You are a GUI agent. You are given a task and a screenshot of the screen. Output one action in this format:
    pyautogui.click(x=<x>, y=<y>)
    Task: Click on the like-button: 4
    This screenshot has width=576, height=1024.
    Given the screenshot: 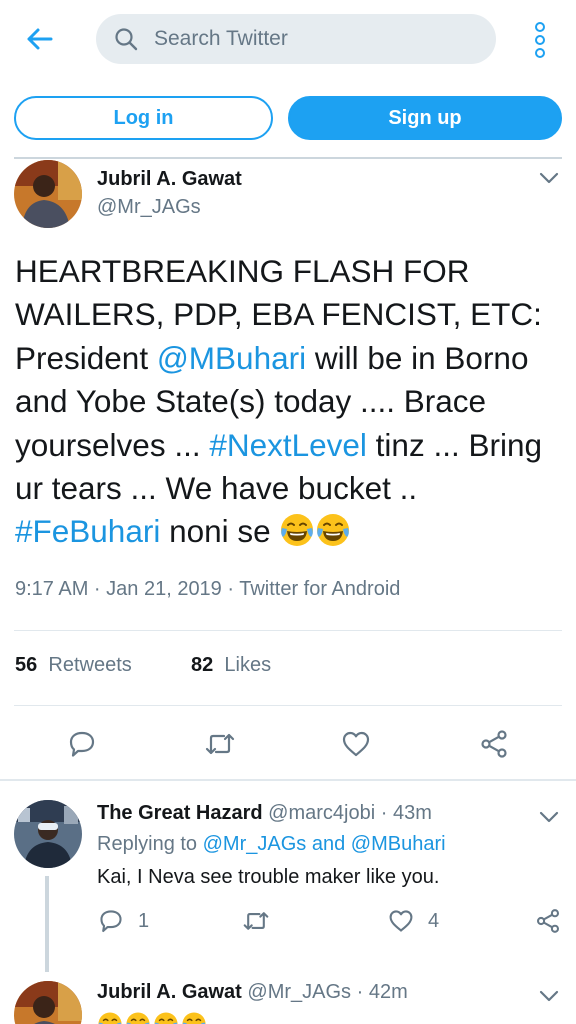 What is the action you would take?
    pyautogui.click(x=413, y=921)
    